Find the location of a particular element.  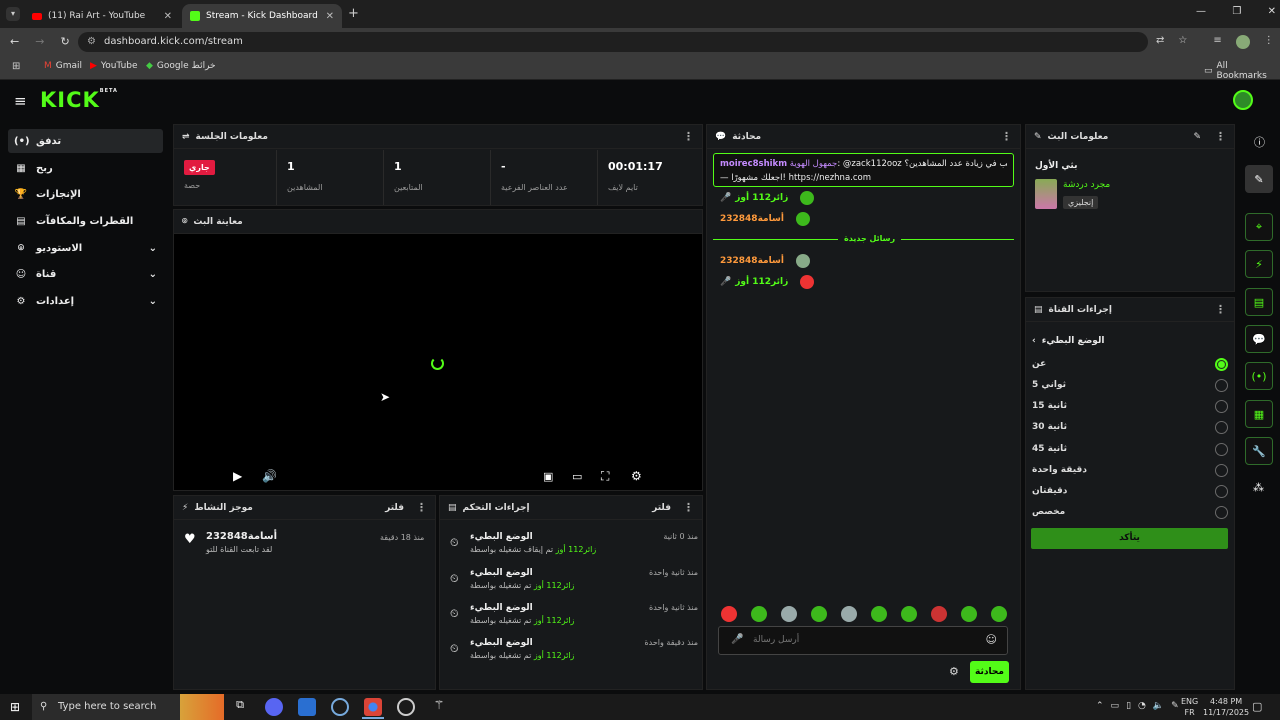

tool-nodes-icon: ⁂ is located at coordinates (1258, 487).